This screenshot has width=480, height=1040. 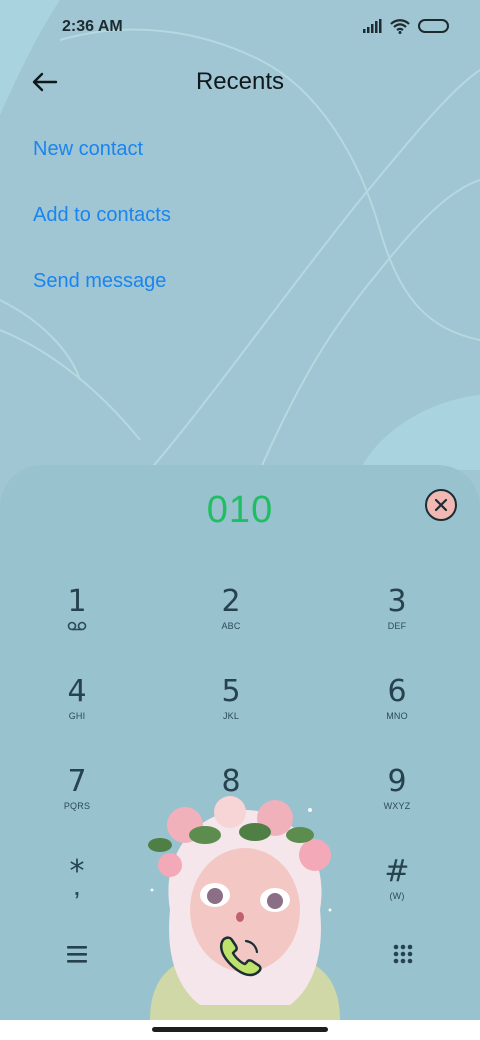 What do you see at coordinates (397, 781) in the screenshot?
I see `key-digit: 9` at bounding box center [397, 781].